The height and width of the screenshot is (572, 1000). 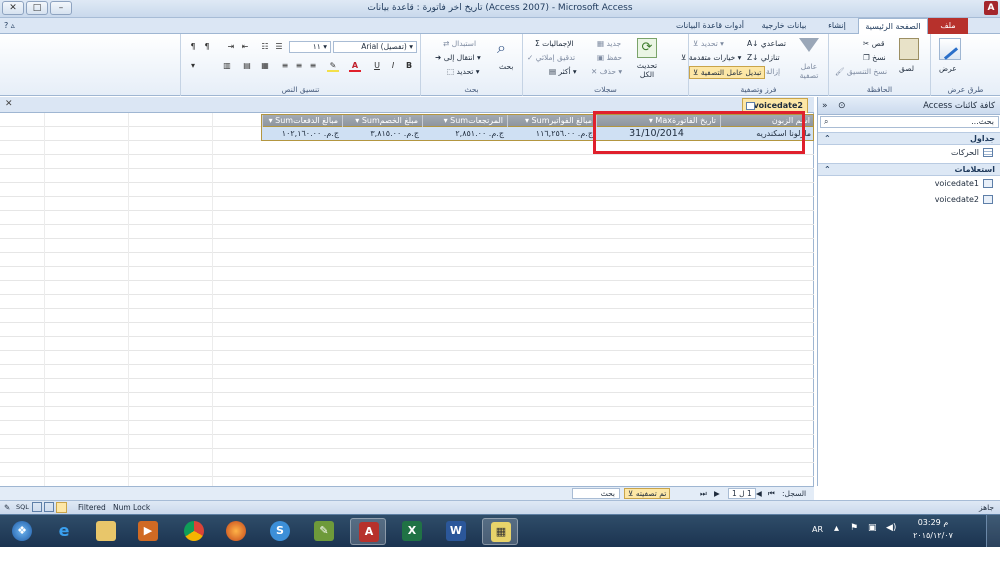 What do you see at coordinates (948, 26) in the screenshot?
I see `tab-file: ملف` at bounding box center [948, 26].